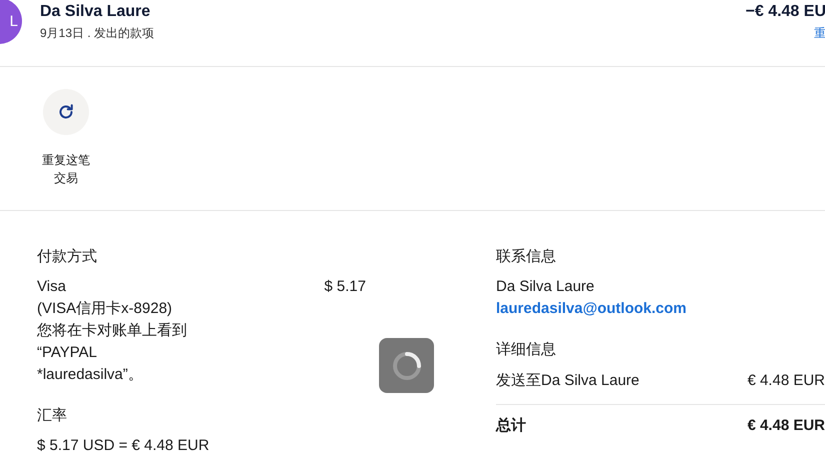 This screenshot has width=825, height=453. Describe the element at coordinates (786, 426) in the screenshot. I see `total-value: € 4.48 EUR` at that location.